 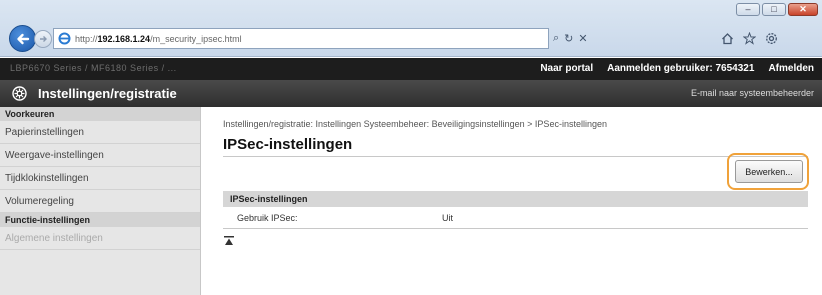 What do you see at coordinates (752, 93) in the screenshot?
I see `mail-admin-link: E-mail naar systeembeheerder` at bounding box center [752, 93].